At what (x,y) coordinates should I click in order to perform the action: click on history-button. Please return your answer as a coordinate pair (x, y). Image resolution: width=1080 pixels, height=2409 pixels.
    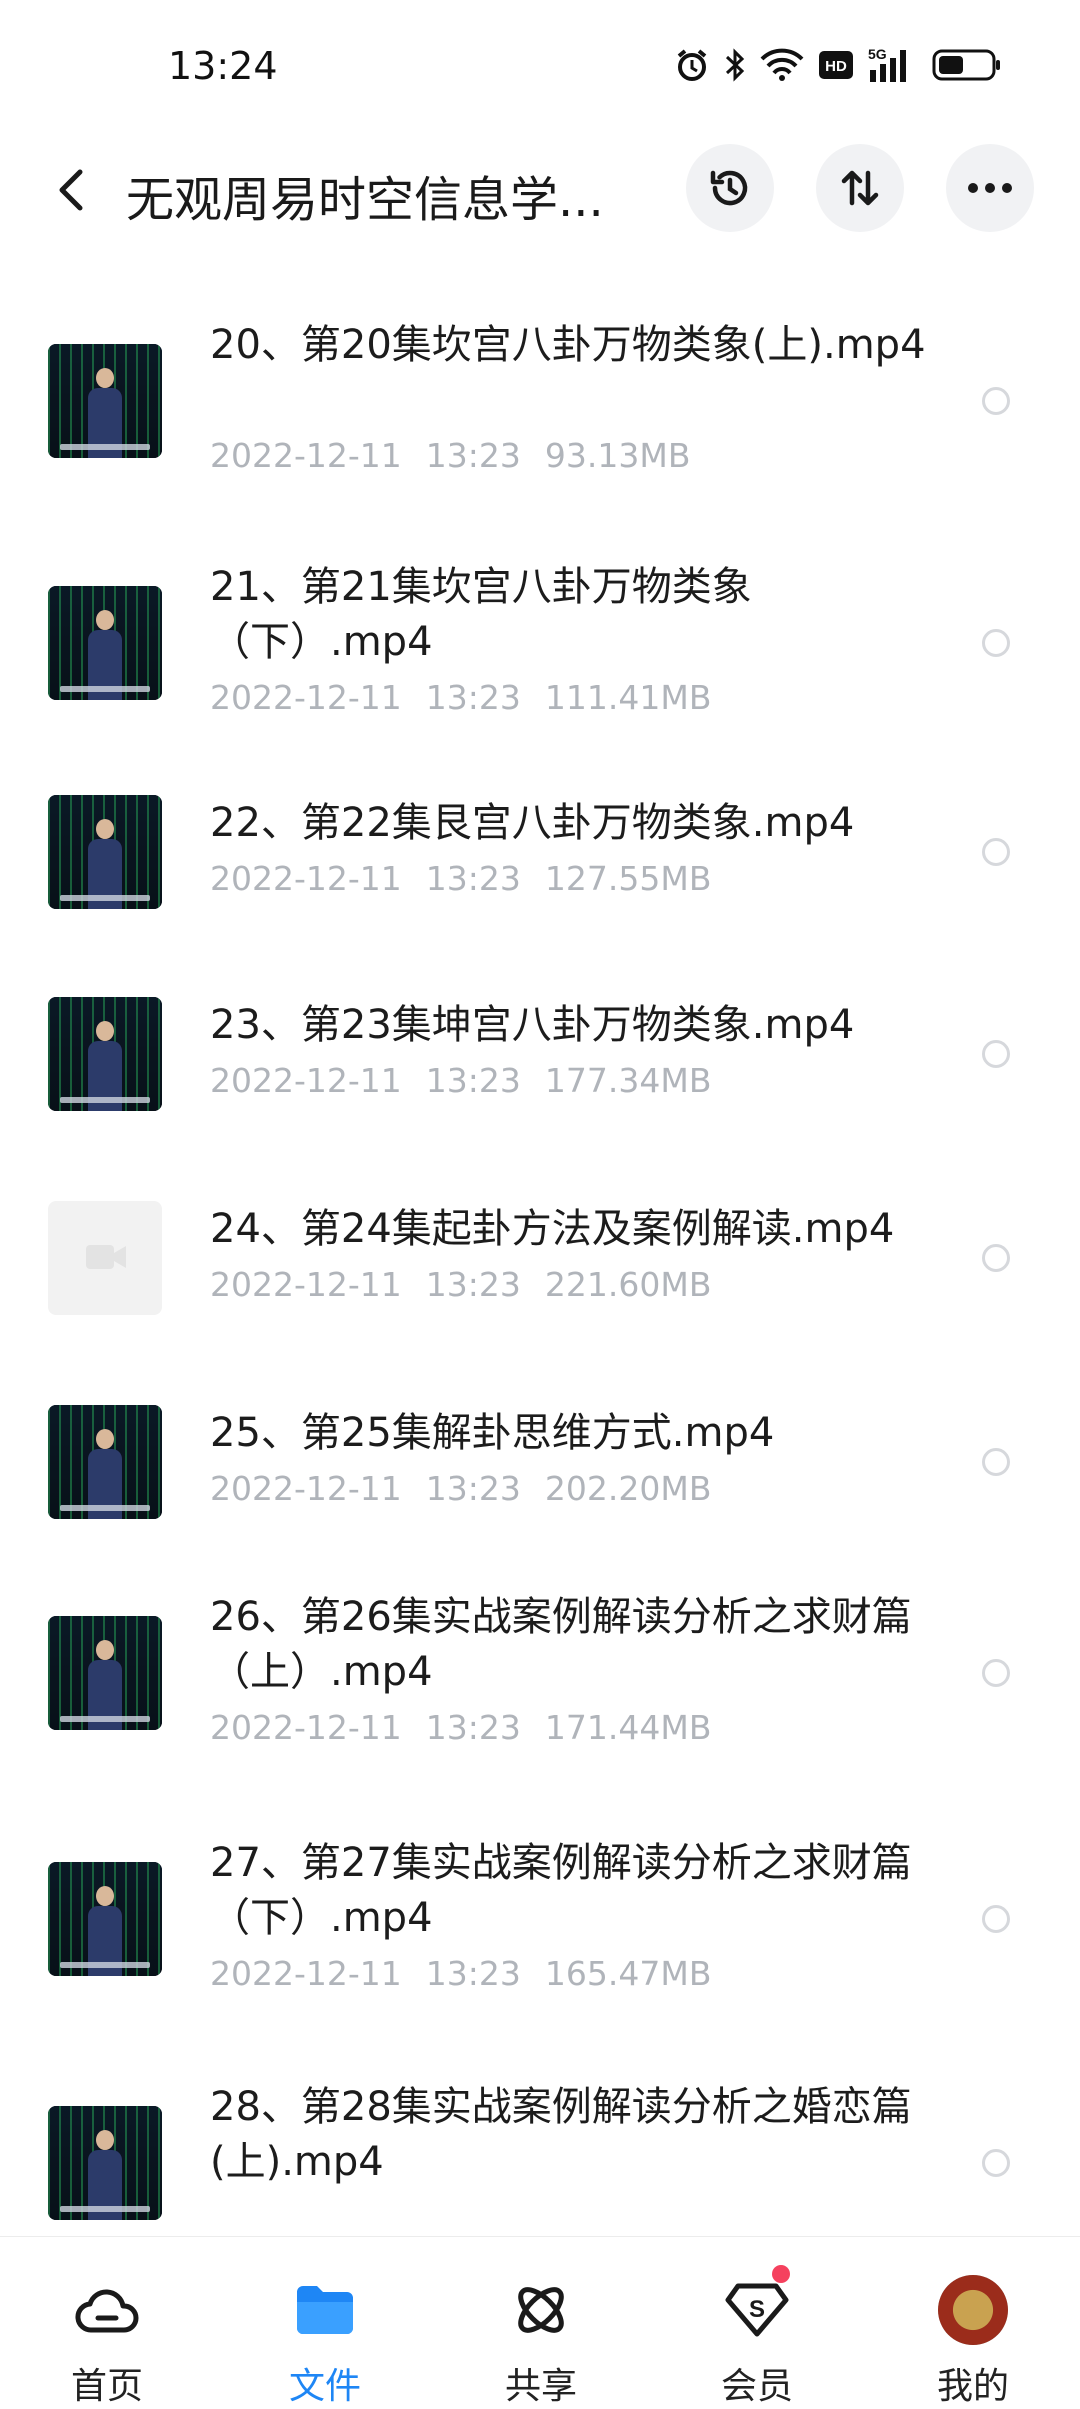
    Looking at the image, I should click on (730, 188).